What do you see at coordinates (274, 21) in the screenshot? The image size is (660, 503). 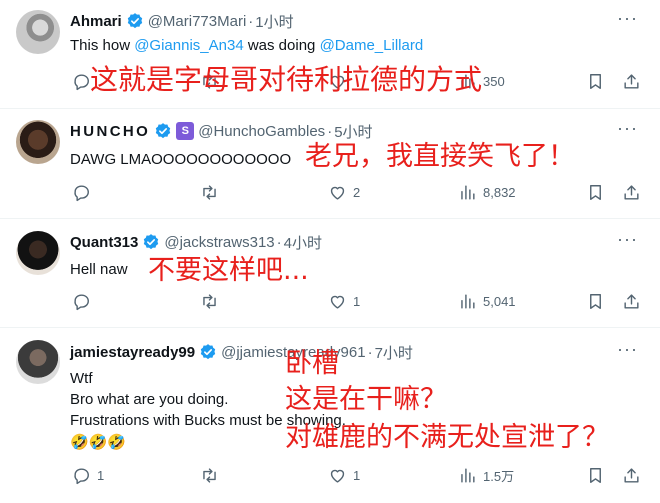 I see `timestamp: 1小时` at bounding box center [274, 21].